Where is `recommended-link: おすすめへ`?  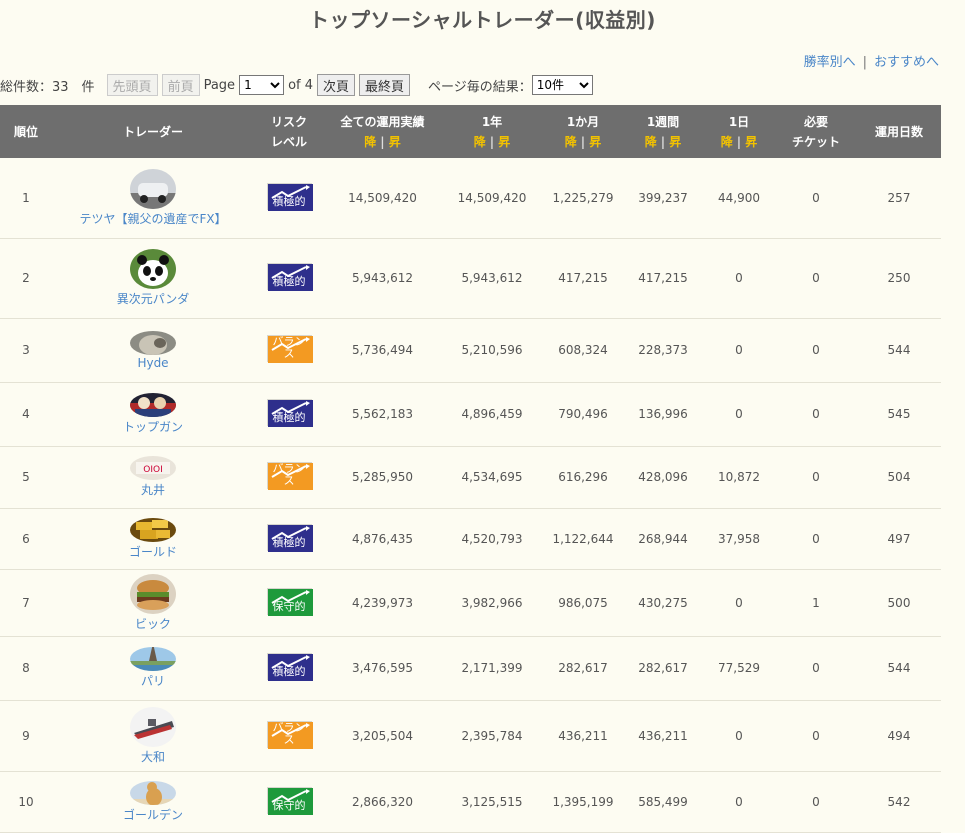
recommended-link: おすすめへ is located at coordinates (906, 62).